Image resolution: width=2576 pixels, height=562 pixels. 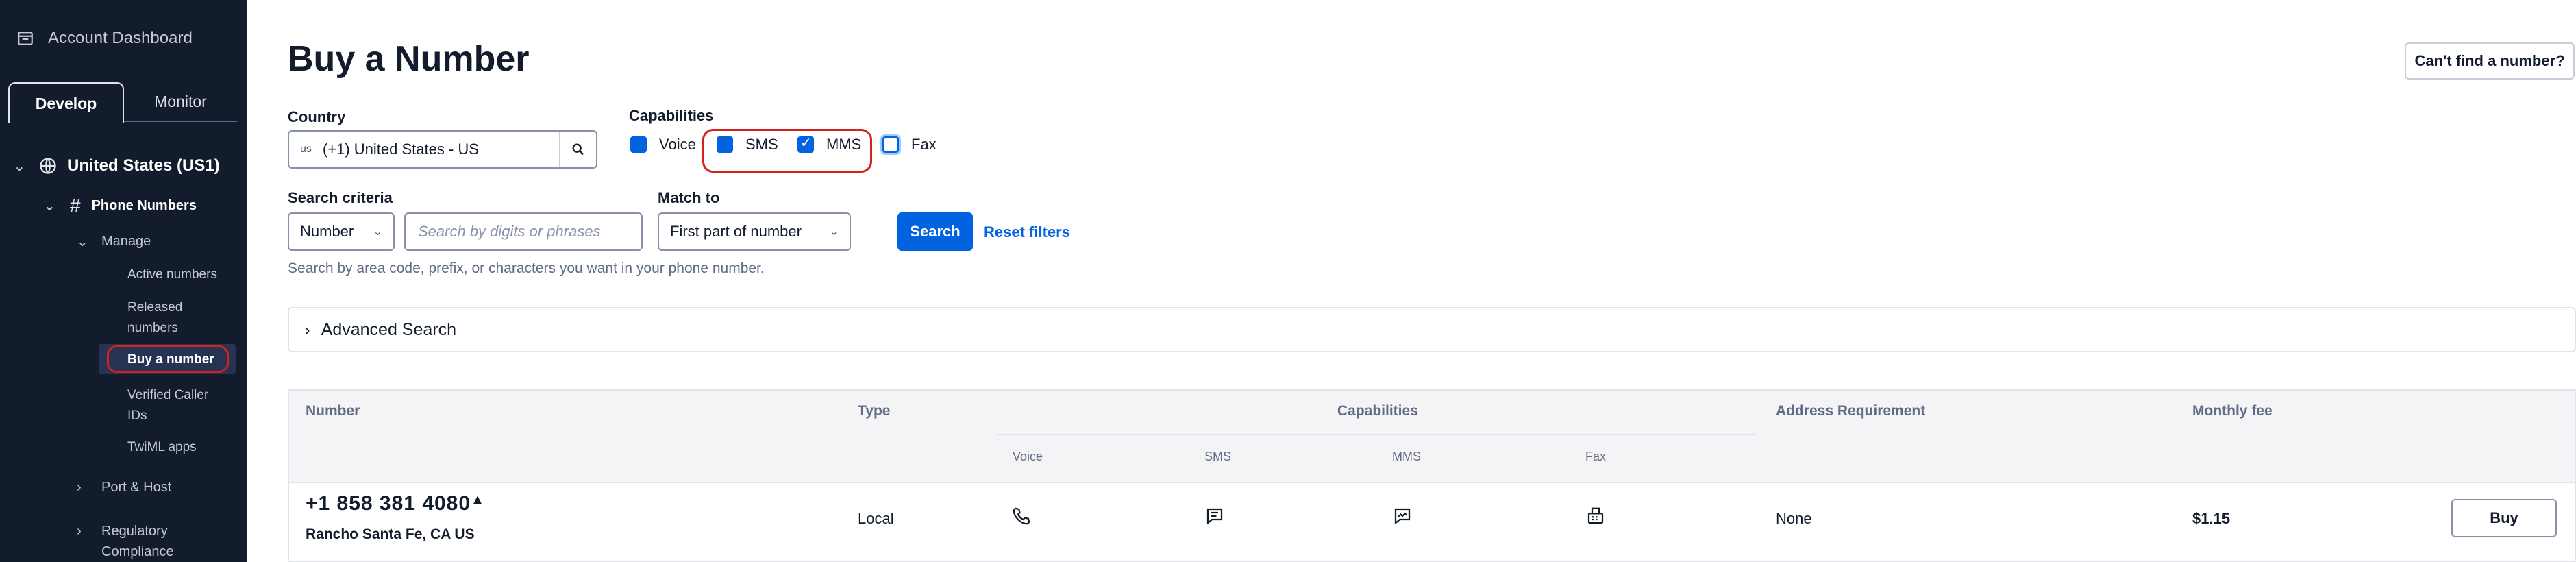 I want to click on sidebar-item-label: Phone Numbers, so click(x=144, y=205).